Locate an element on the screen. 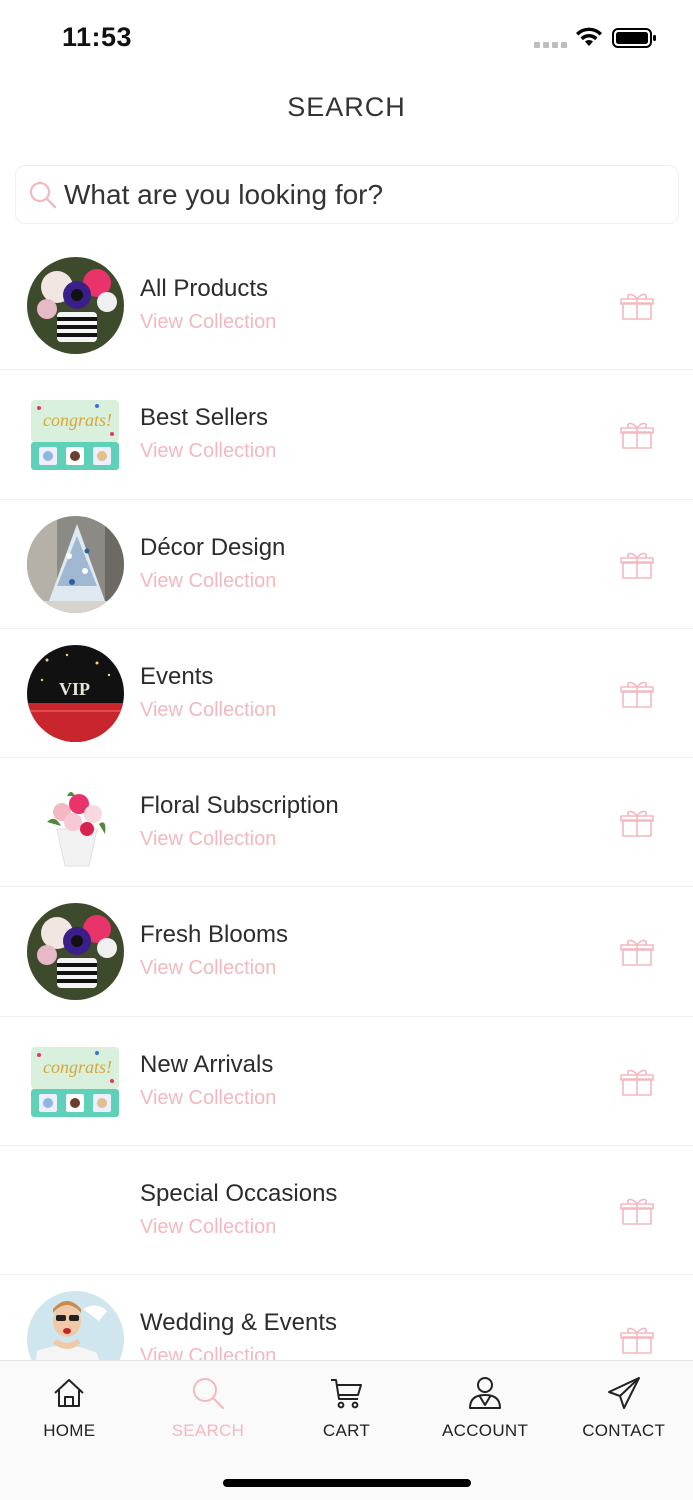 Image resolution: width=693 pixels, height=1500 pixels. vip-red-carpet-photo: VIP is located at coordinates (75, 693).